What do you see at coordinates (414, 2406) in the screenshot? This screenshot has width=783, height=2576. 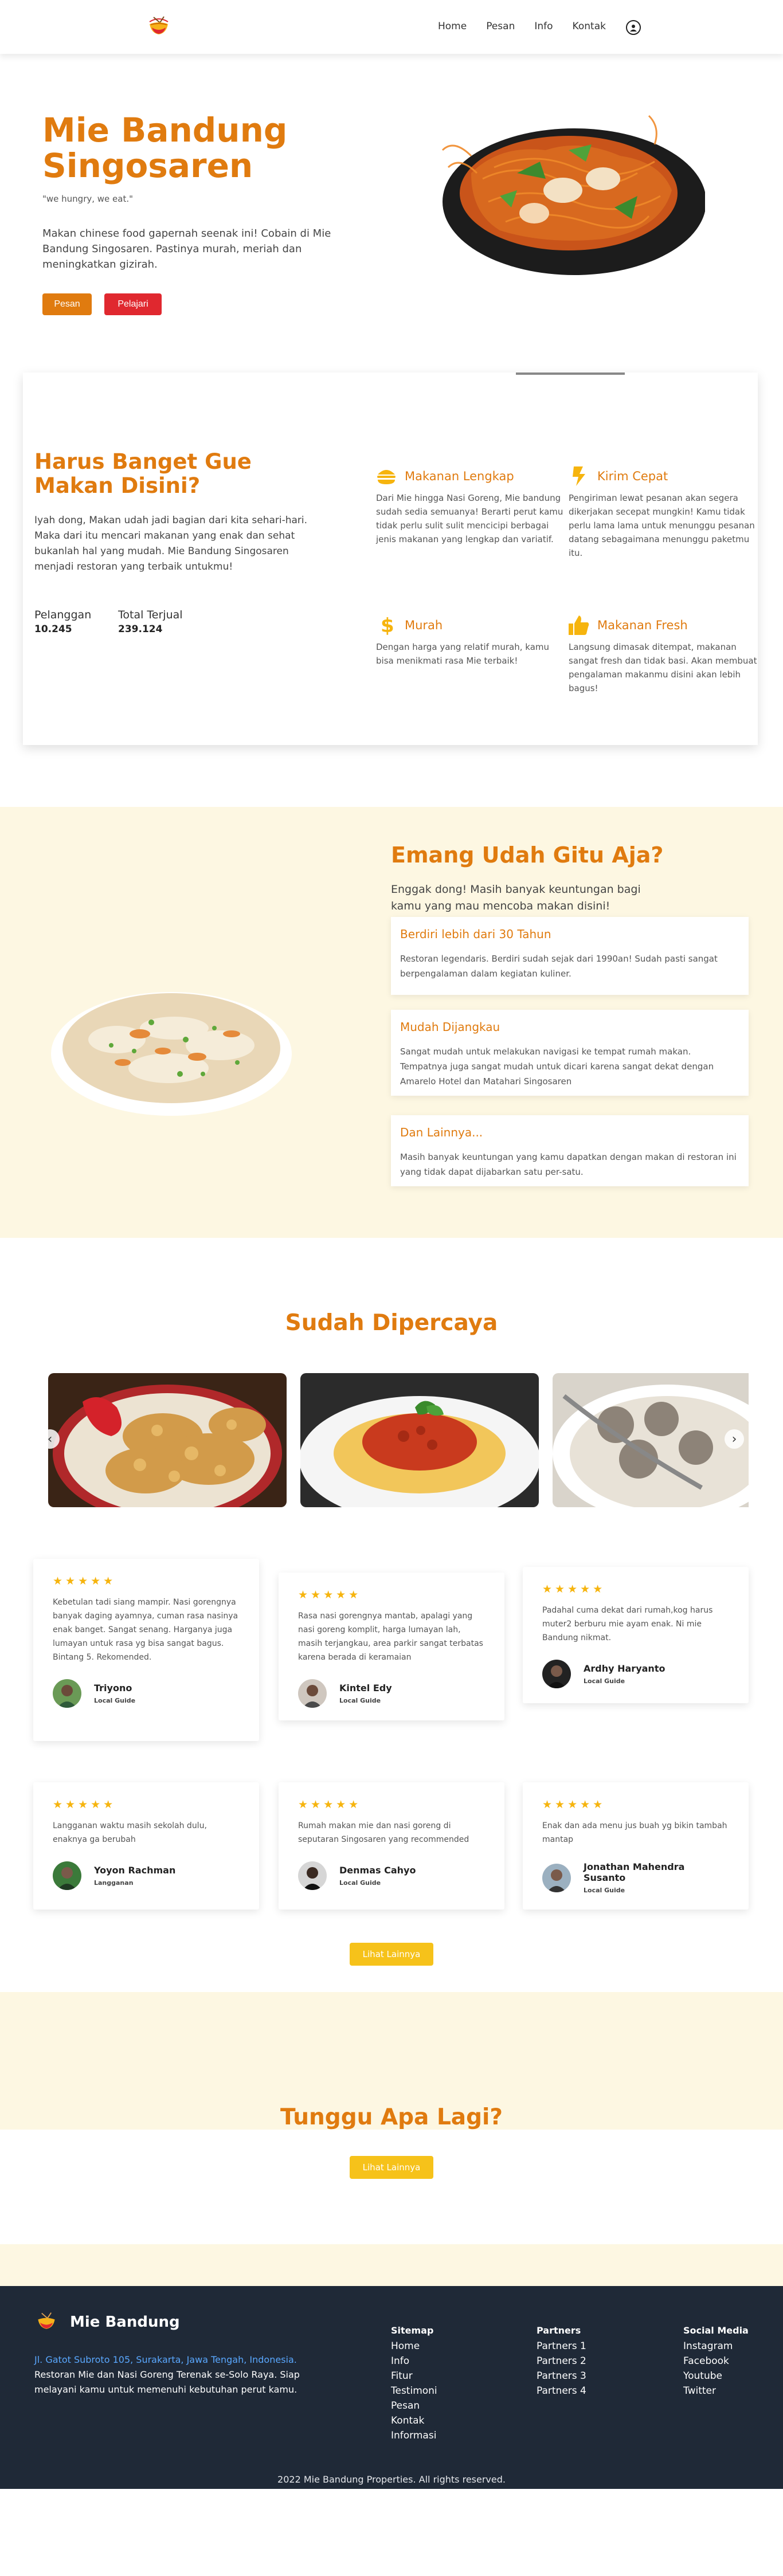 I see `footer-link: Pesan` at bounding box center [414, 2406].